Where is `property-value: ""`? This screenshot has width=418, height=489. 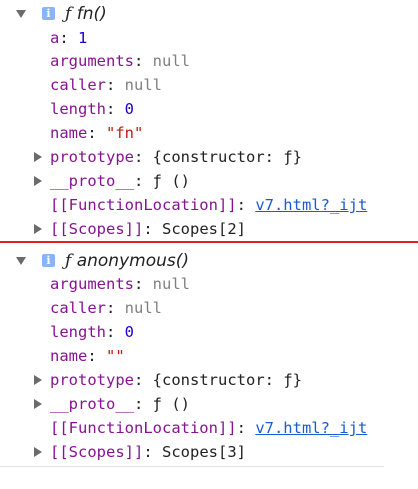
property-value: "" is located at coordinates (115, 356).